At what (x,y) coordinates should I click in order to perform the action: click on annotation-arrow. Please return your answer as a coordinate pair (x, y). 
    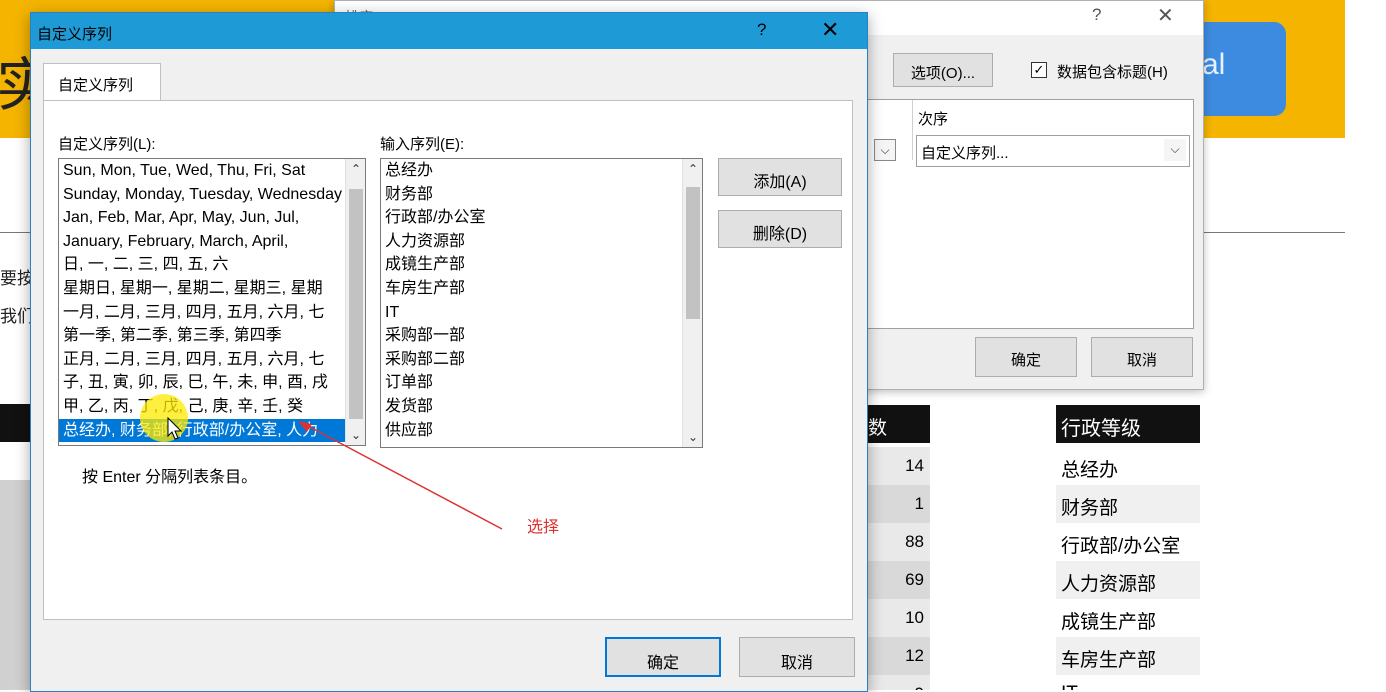
    Looking at the image, I should click on (335, 473).